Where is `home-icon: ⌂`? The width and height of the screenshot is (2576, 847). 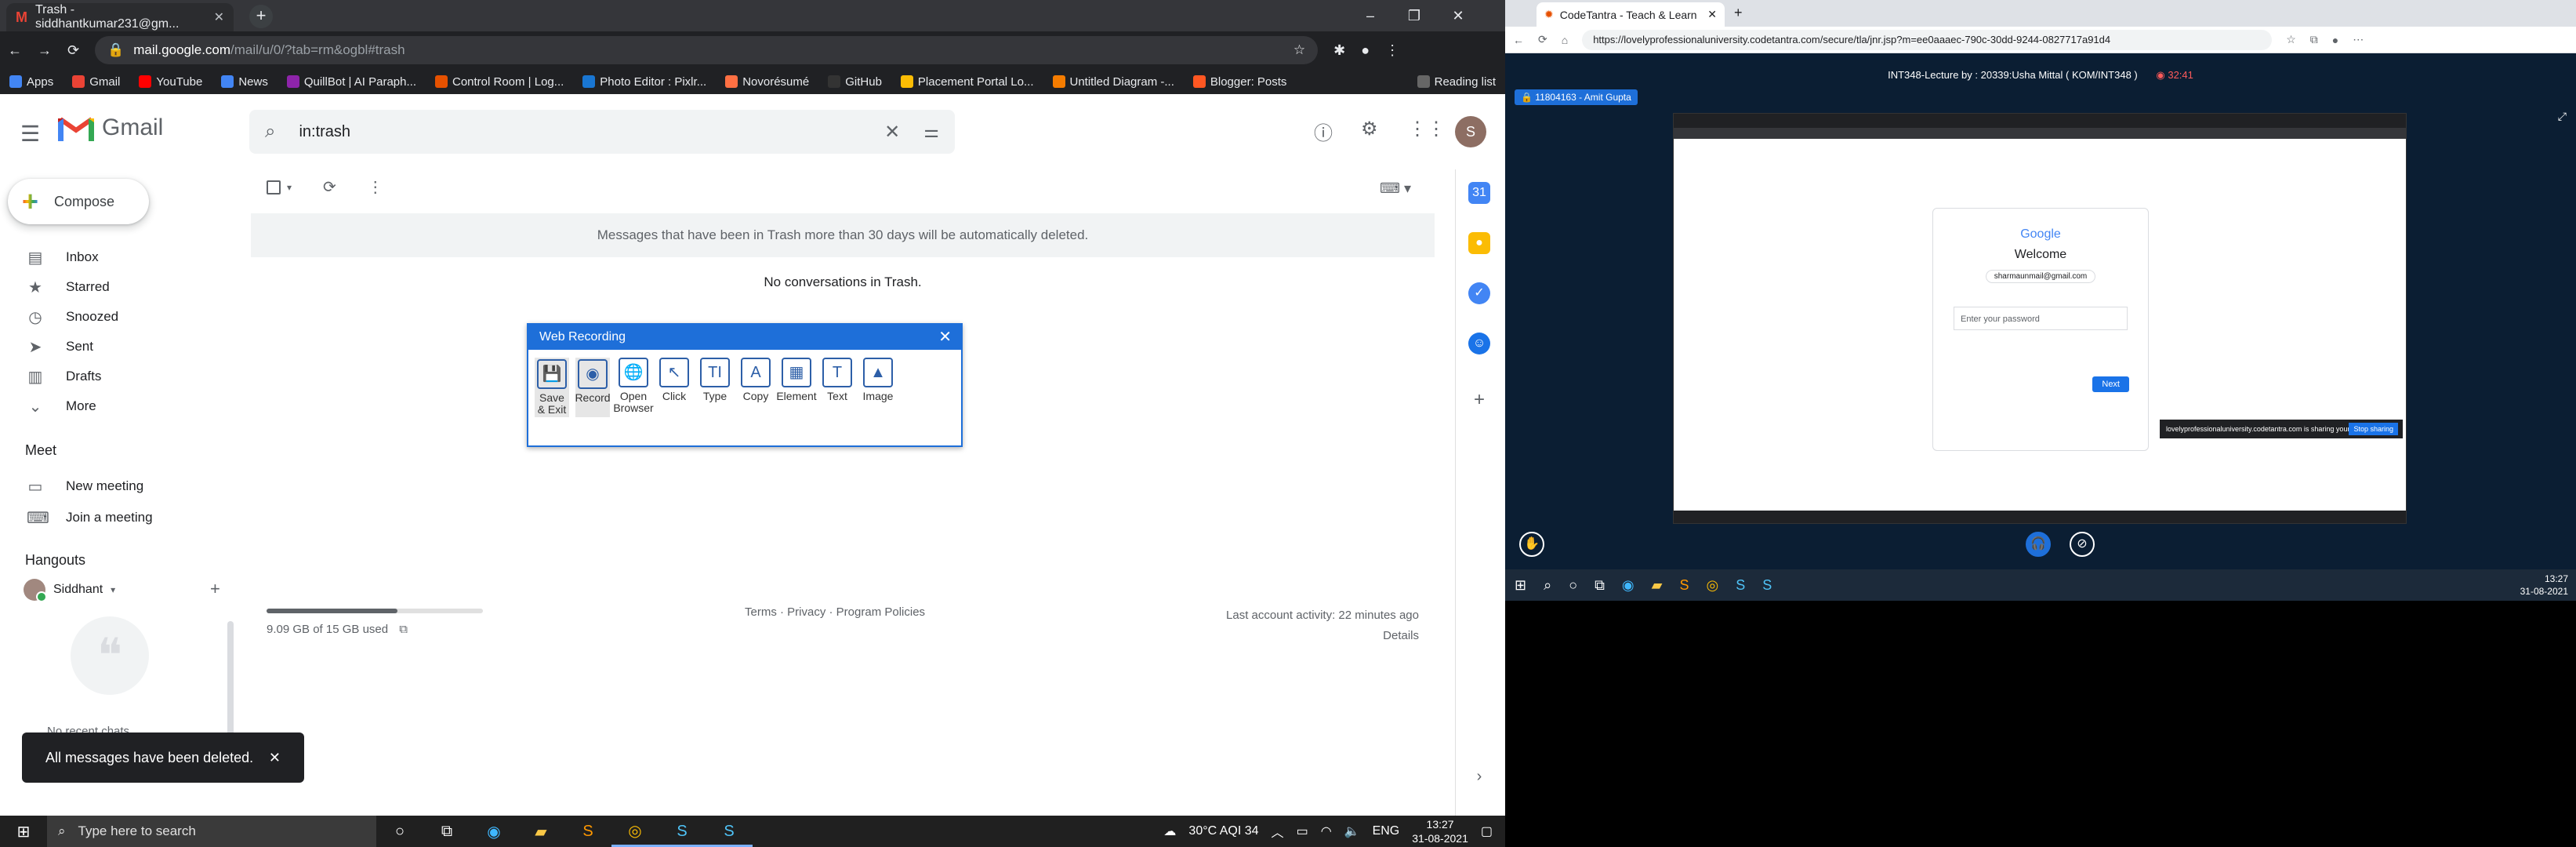
home-icon: ⌂ is located at coordinates (1565, 40).